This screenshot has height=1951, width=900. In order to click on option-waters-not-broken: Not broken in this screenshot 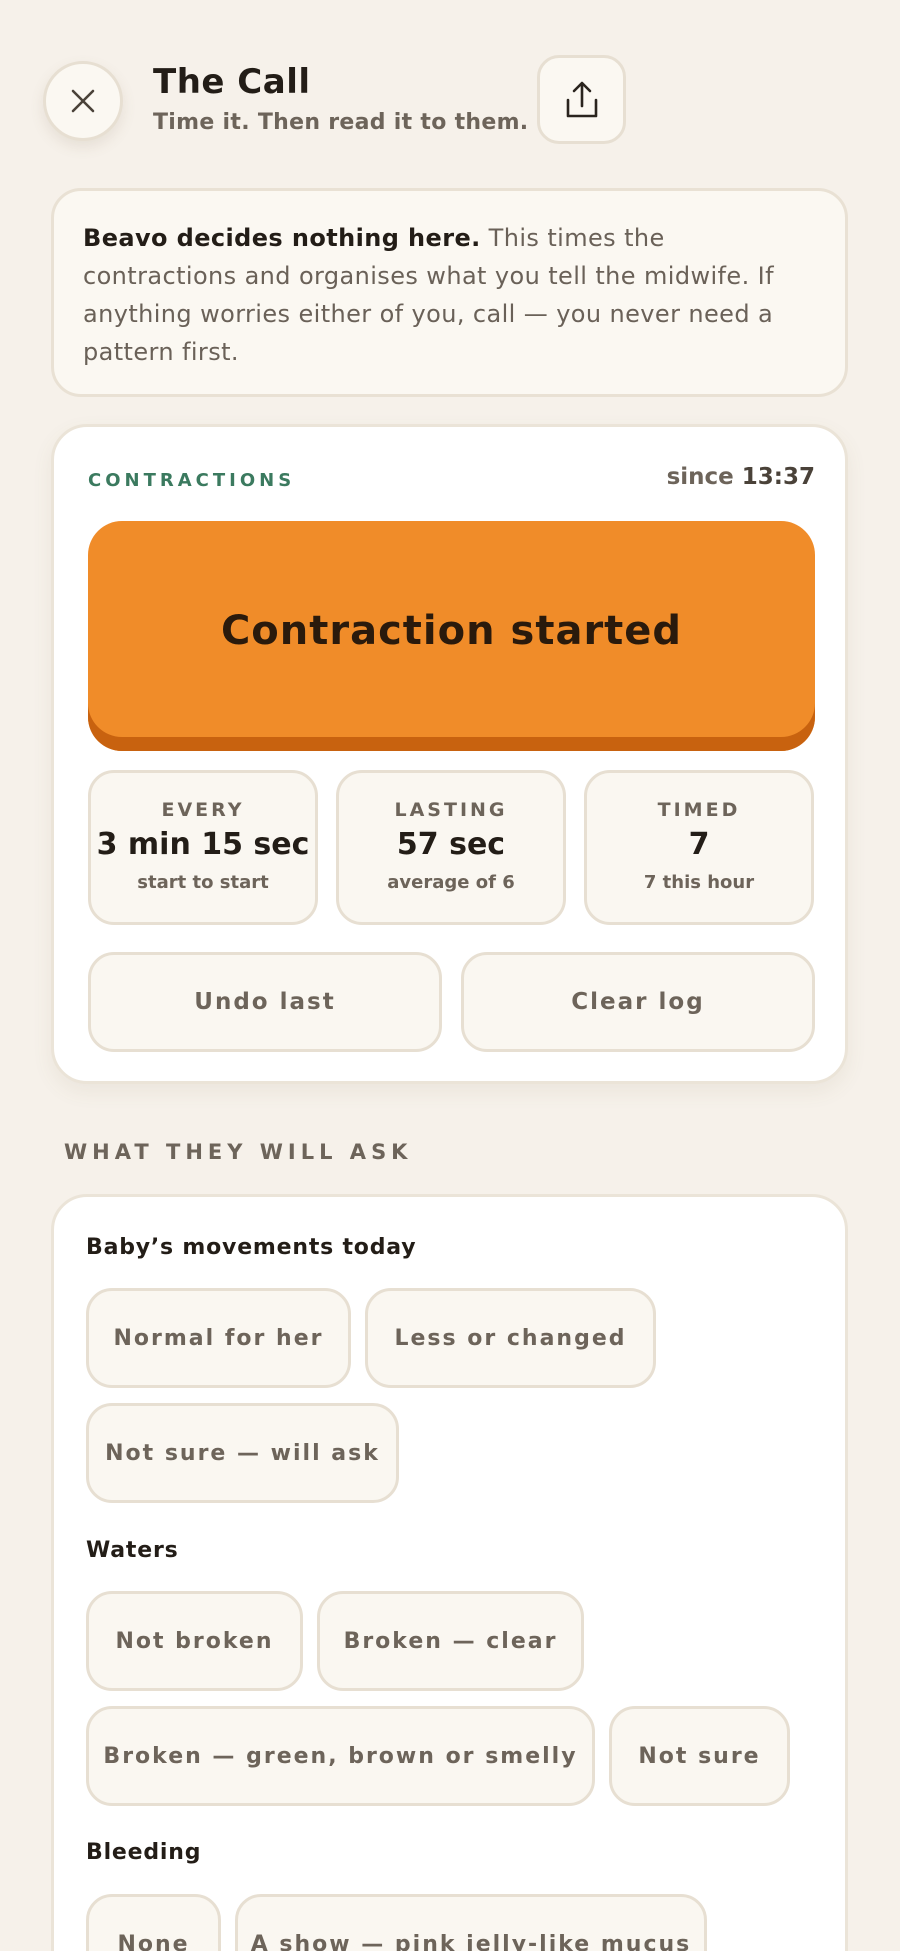, I will do `click(194, 1641)`.